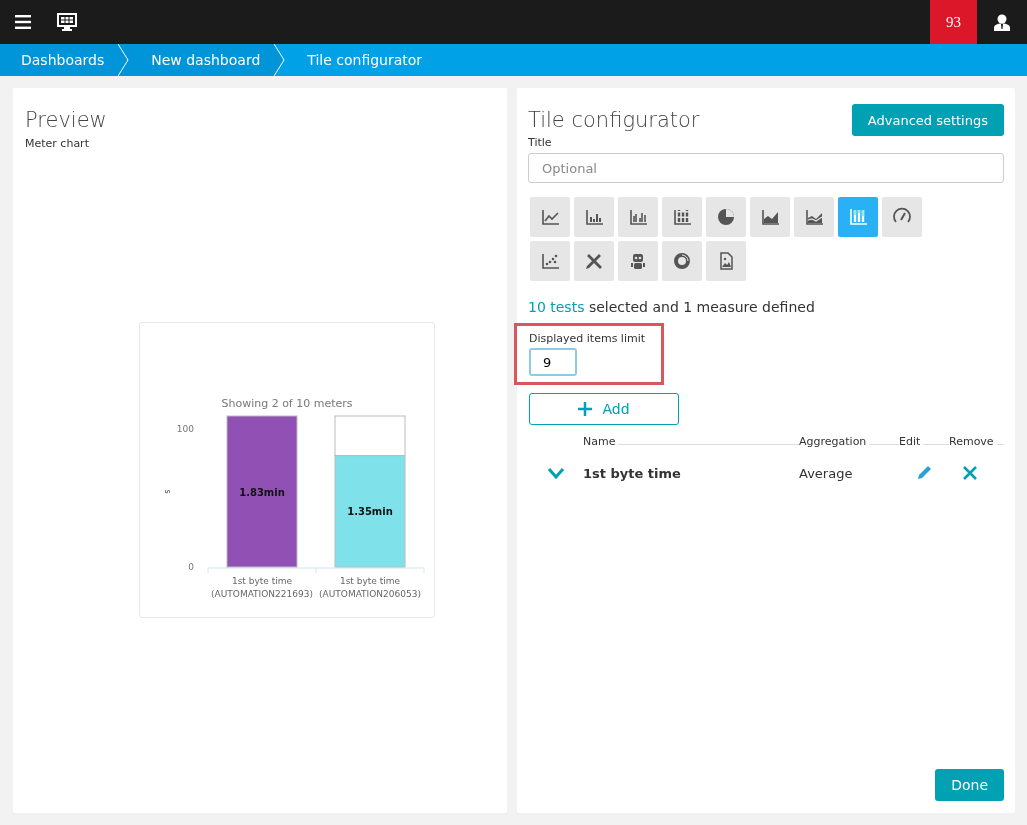 Image resolution: width=1027 pixels, height=825 pixels. What do you see at coordinates (585, 409) in the screenshot?
I see `plus-icon` at bounding box center [585, 409].